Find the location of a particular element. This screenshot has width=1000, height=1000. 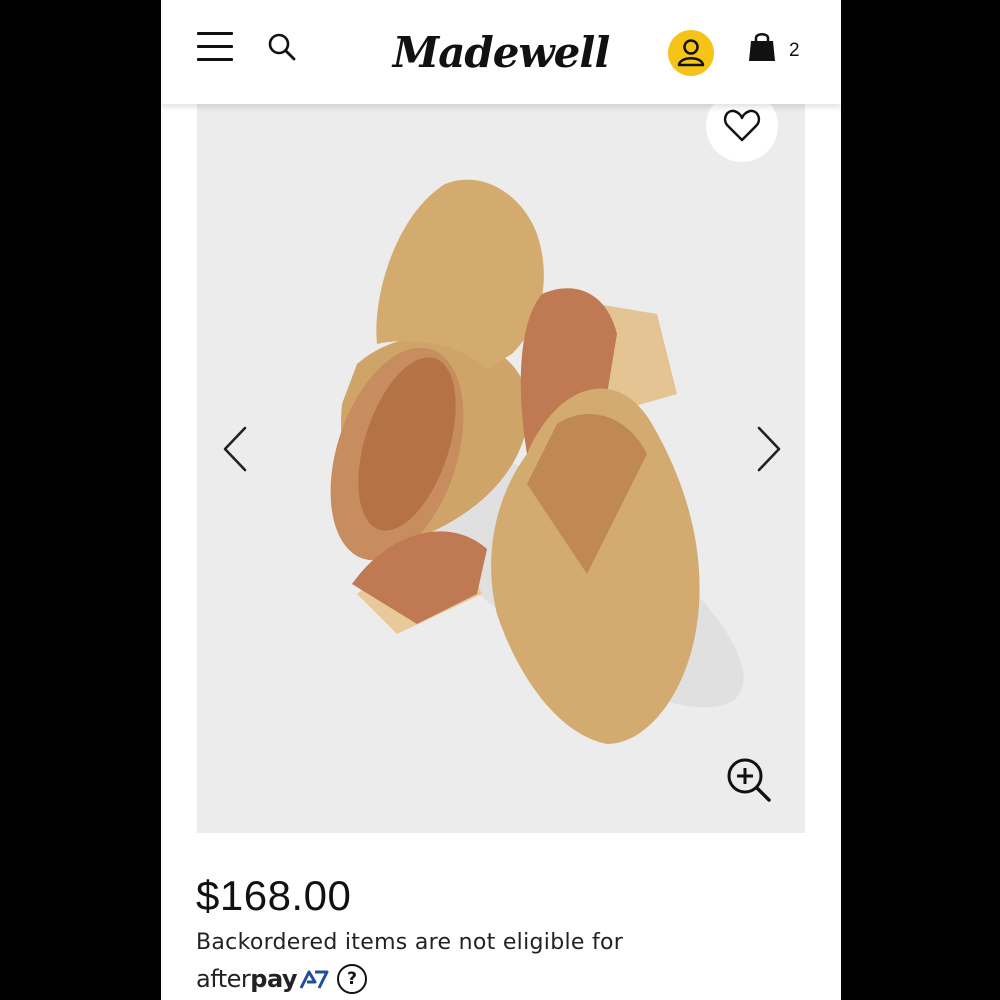

brand-logo: Madewell is located at coordinates (501, 53).